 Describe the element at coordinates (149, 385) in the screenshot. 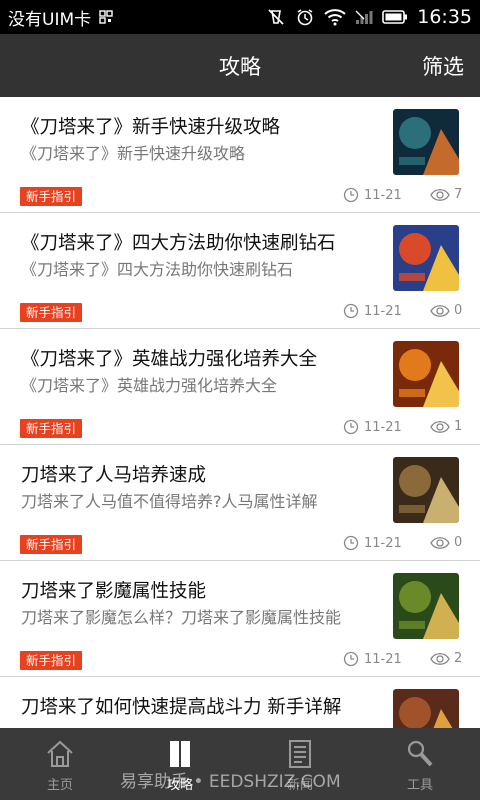

I see `article-summary: 《刀塔来了》英雄战力强化培养大全` at that location.